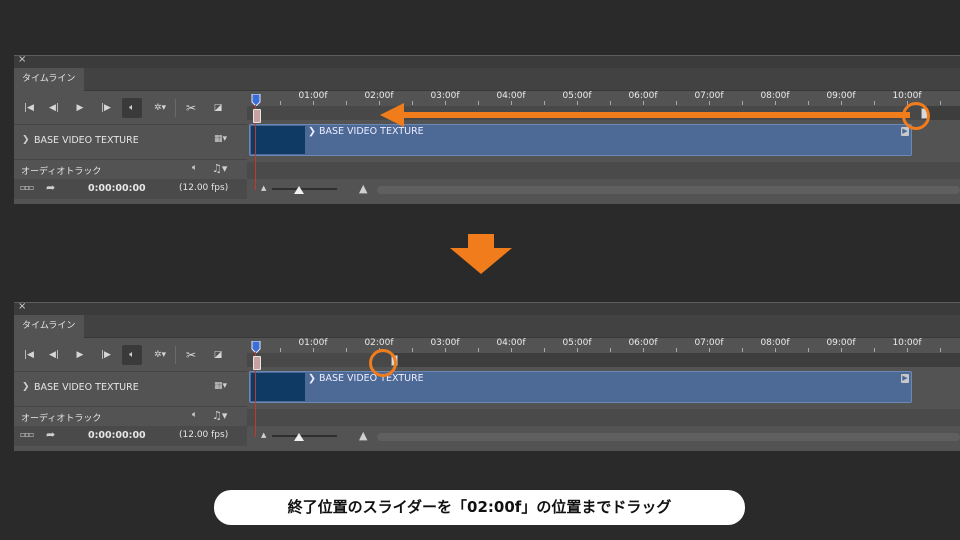  What do you see at coordinates (487, 308) in the screenshot?
I see `panel-topbar: ×` at bounding box center [487, 308].